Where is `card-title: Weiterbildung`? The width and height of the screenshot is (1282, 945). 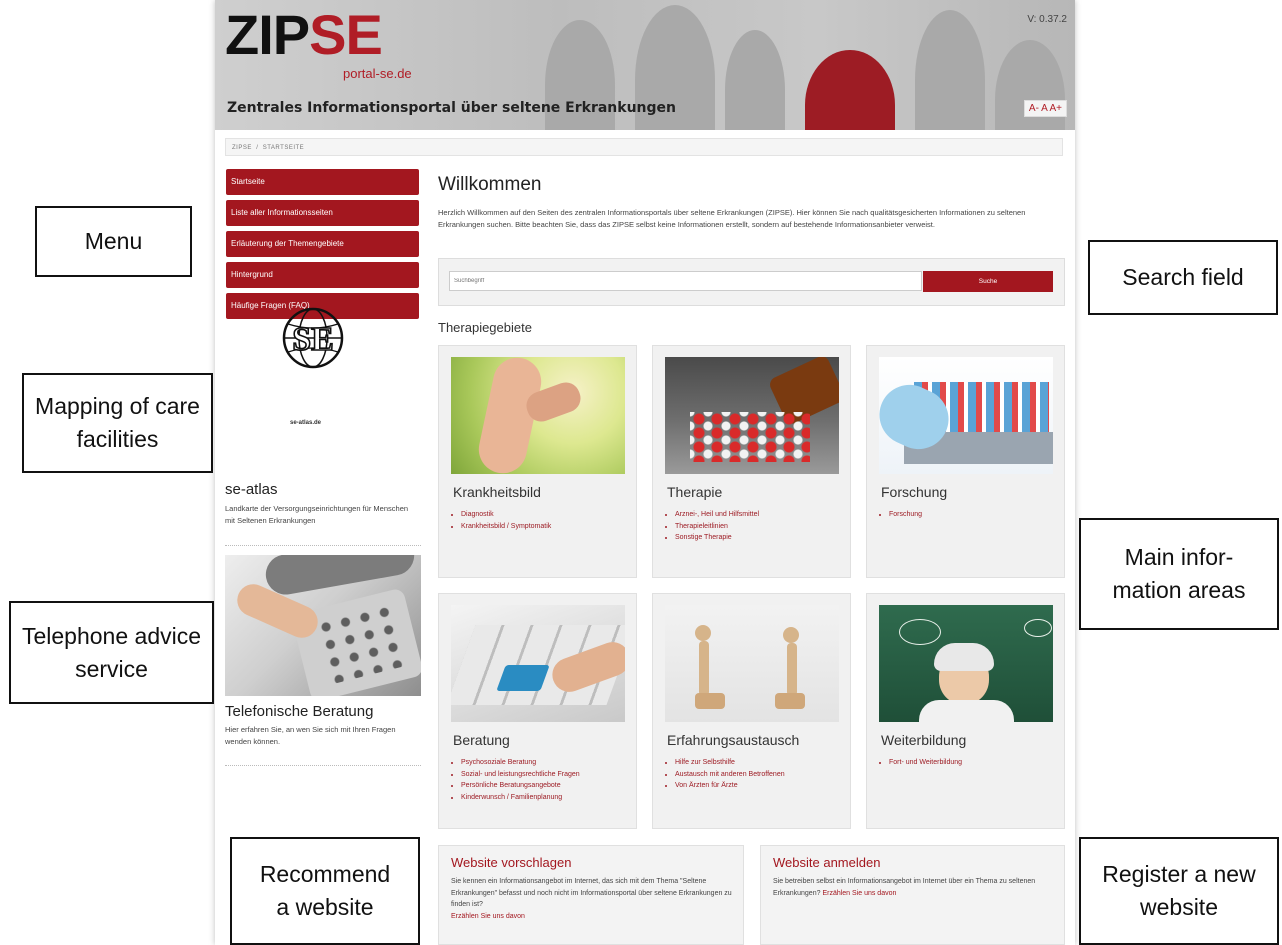
card-title: Weiterbildung is located at coordinates (924, 740).